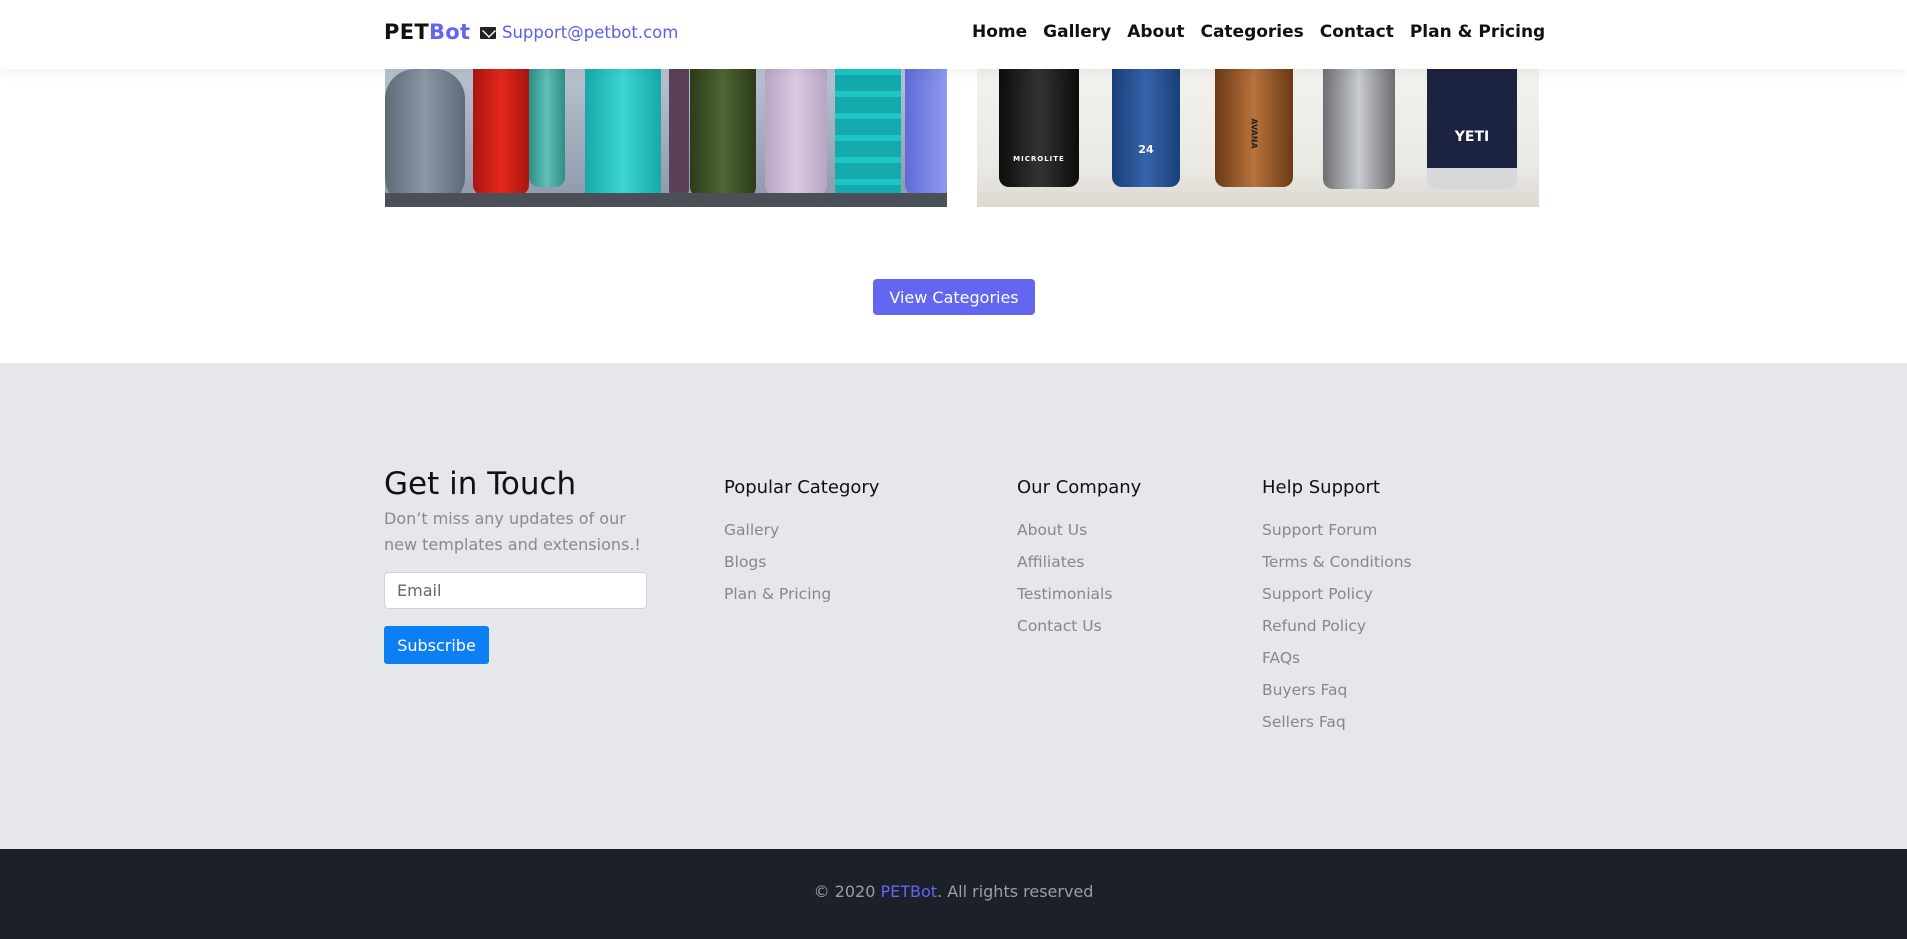 This screenshot has height=939, width=1907. I want to click on footer-link-gallery: Gallery, so click(801, 530).